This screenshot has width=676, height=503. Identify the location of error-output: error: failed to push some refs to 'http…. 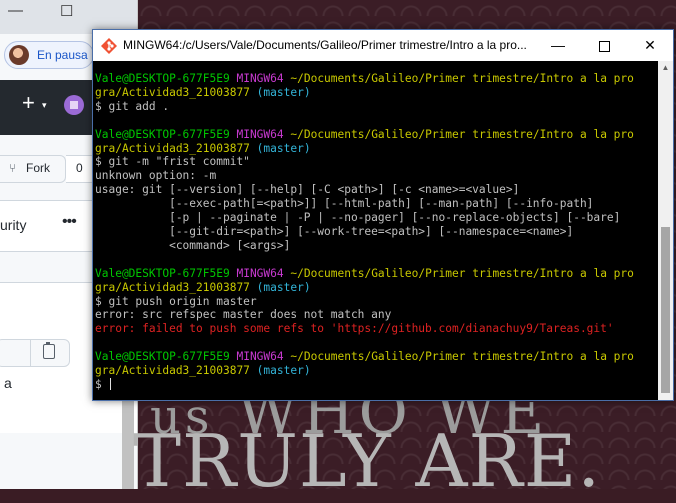
(354, 329).